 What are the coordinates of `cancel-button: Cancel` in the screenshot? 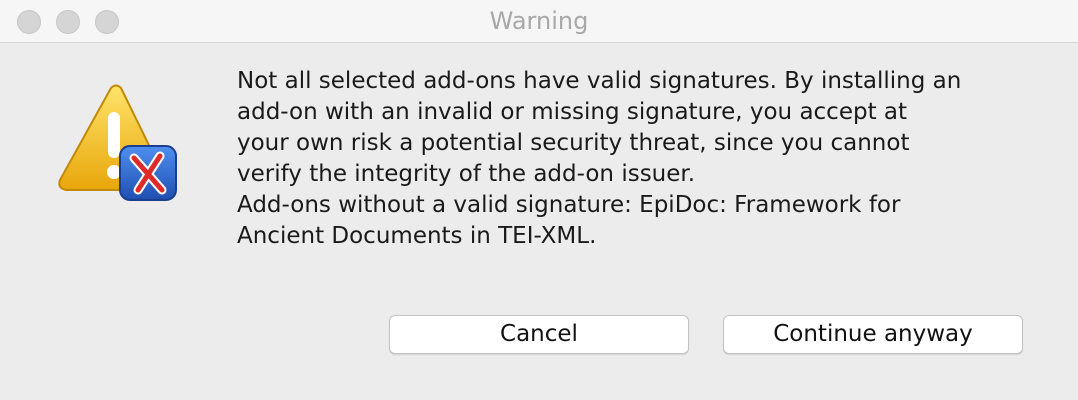 It's located at (539, 334).